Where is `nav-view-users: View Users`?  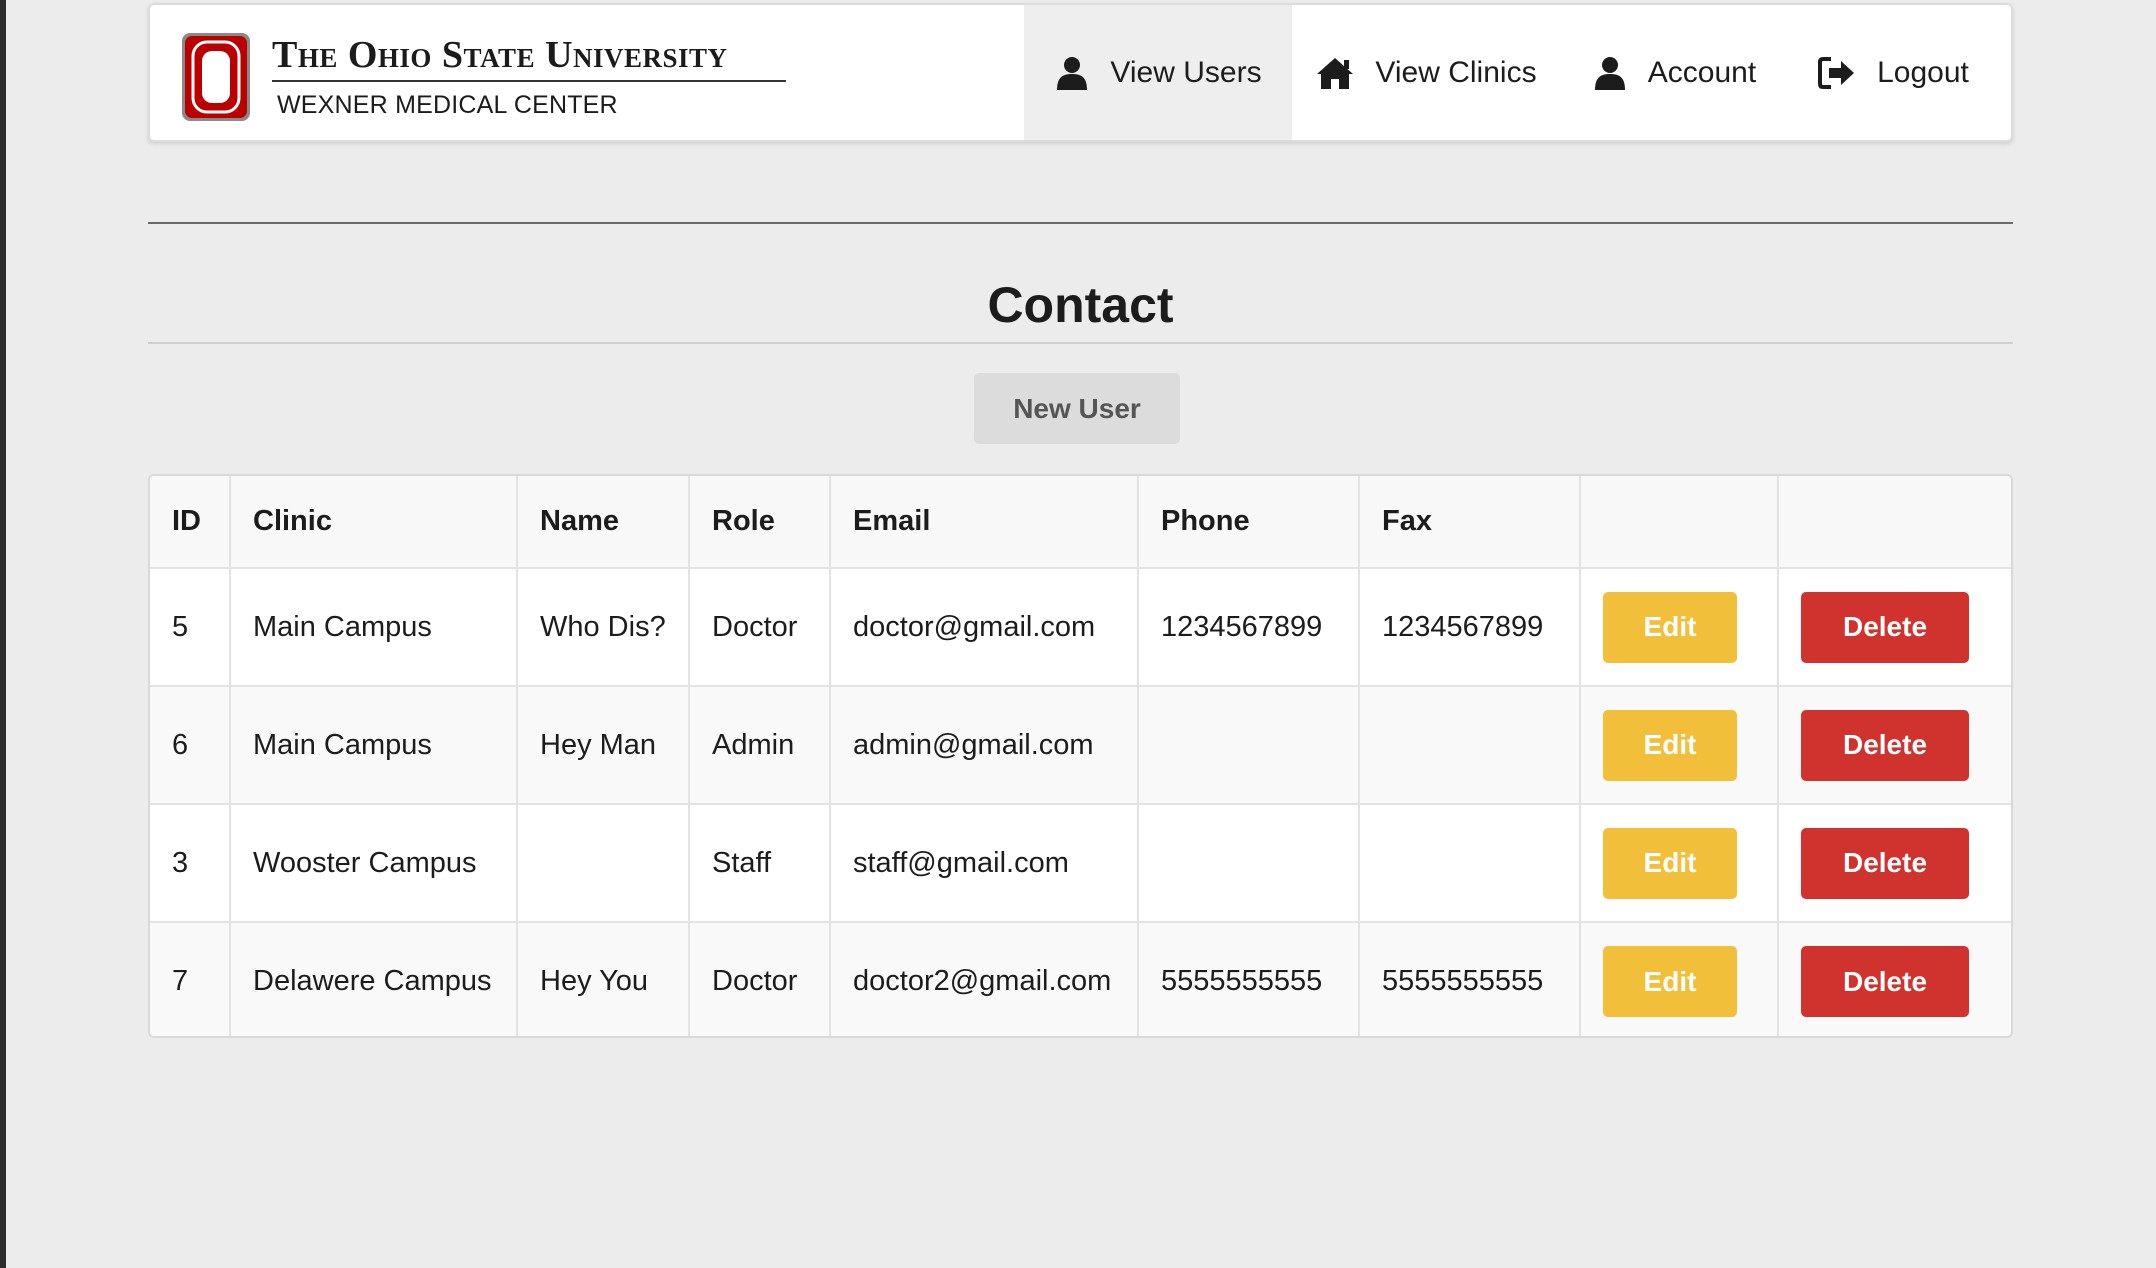
nav-view-users: View Users is located at coordinates (1158, 72).